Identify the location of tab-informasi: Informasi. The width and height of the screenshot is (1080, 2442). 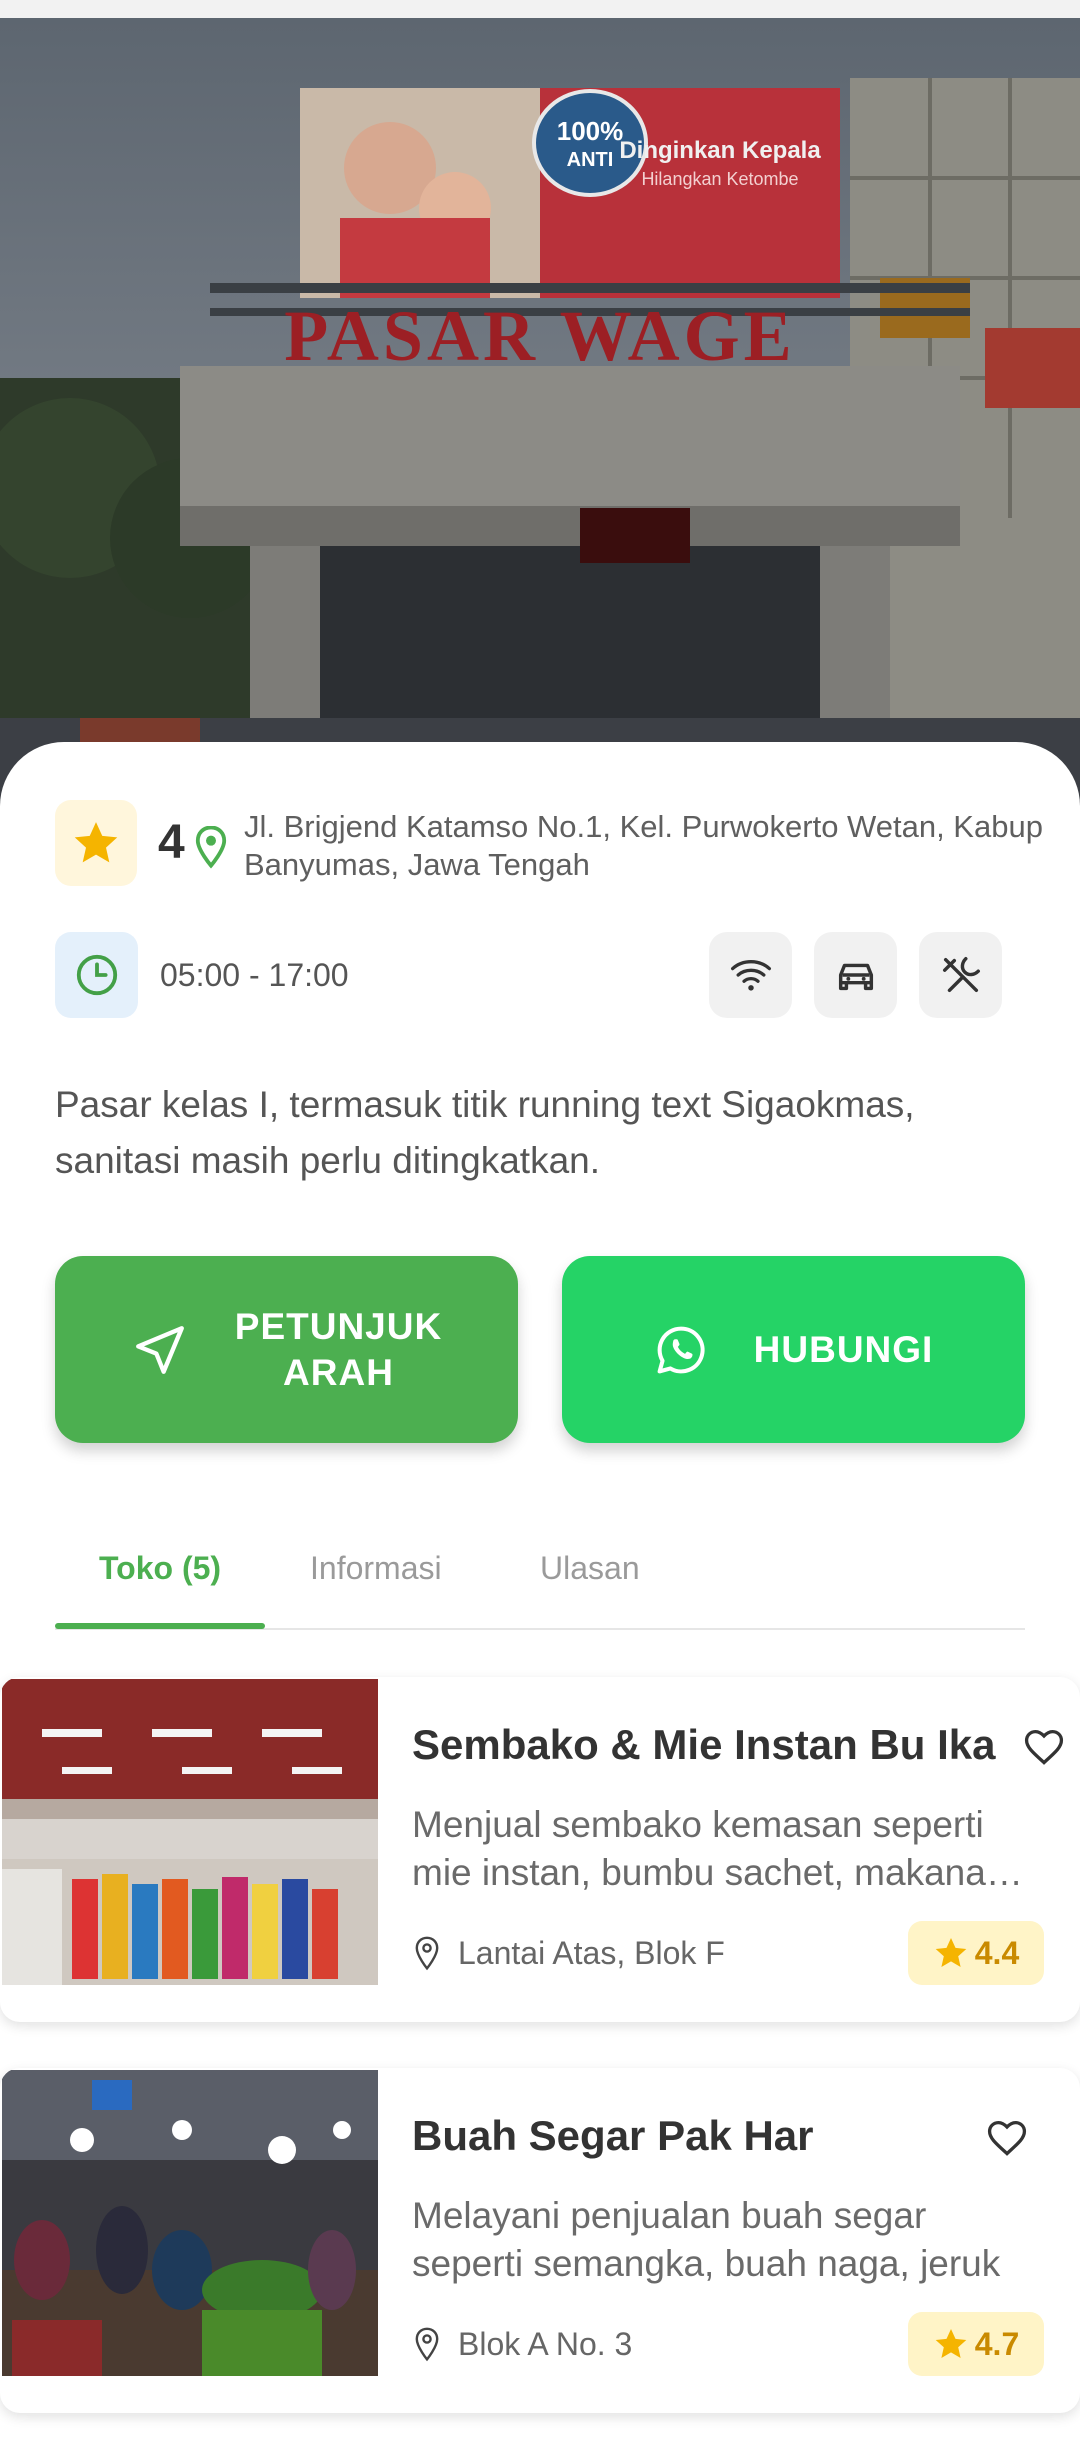
(376, 1568).